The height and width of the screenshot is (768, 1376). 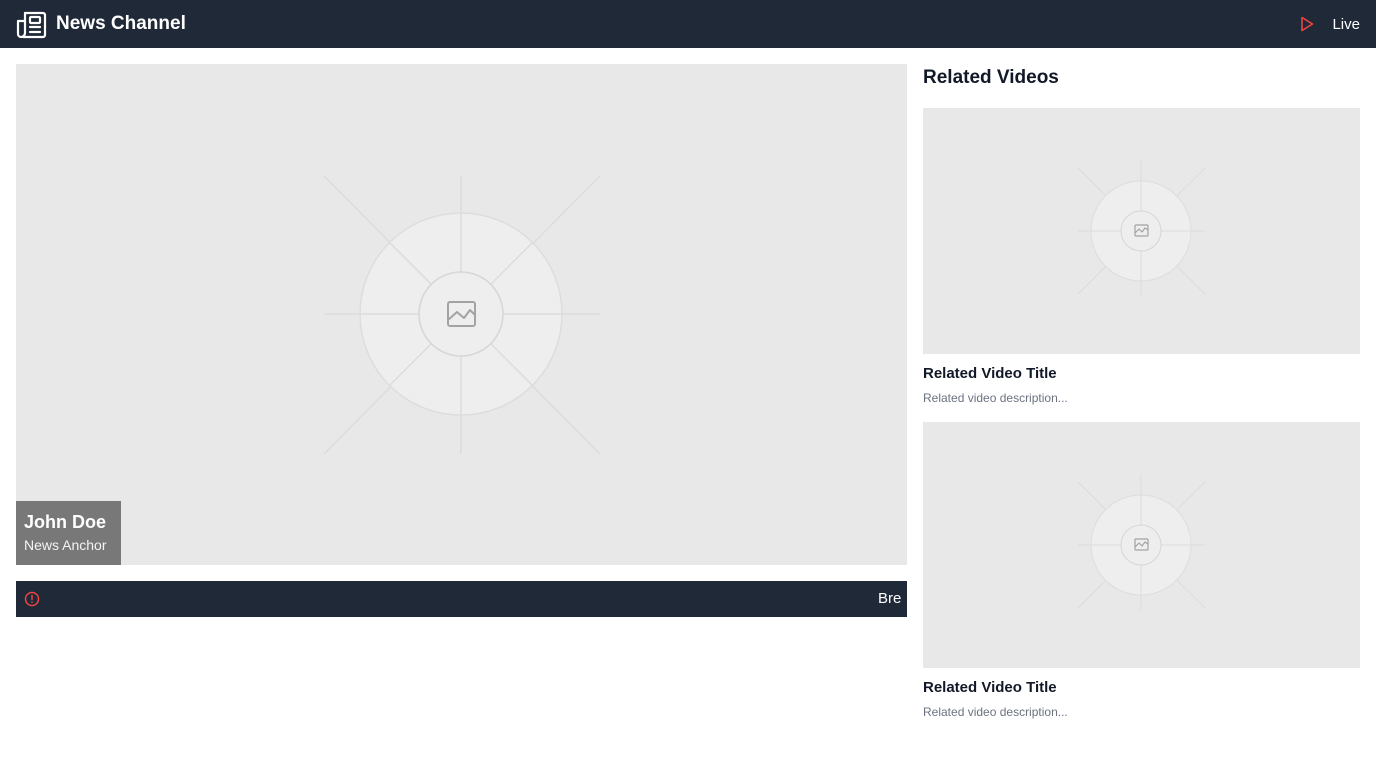 I want to click on ticker-text: Bre, so click(x=890, y=598).